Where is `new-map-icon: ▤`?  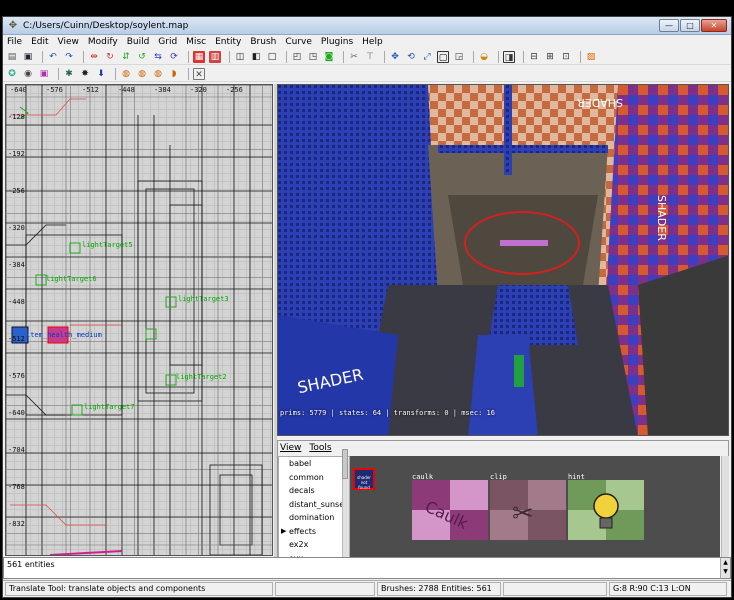 new-map-icon: ▤ is located at coordinates (12, 57).